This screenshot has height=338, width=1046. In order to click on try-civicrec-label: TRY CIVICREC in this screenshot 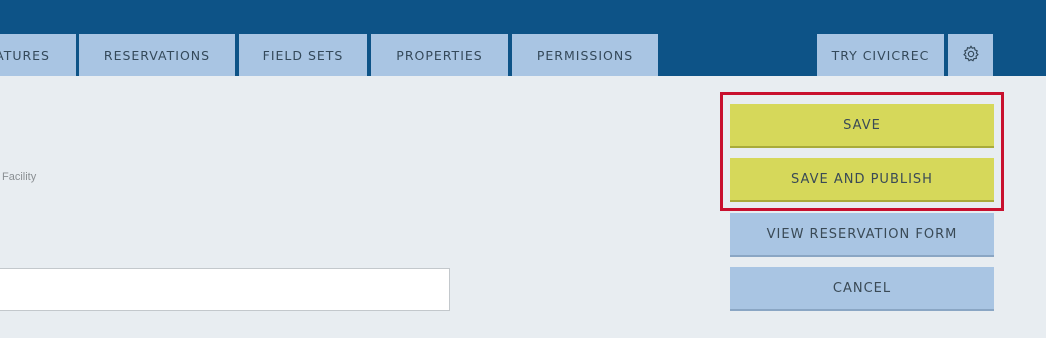, I will do `click(880, 55)`.